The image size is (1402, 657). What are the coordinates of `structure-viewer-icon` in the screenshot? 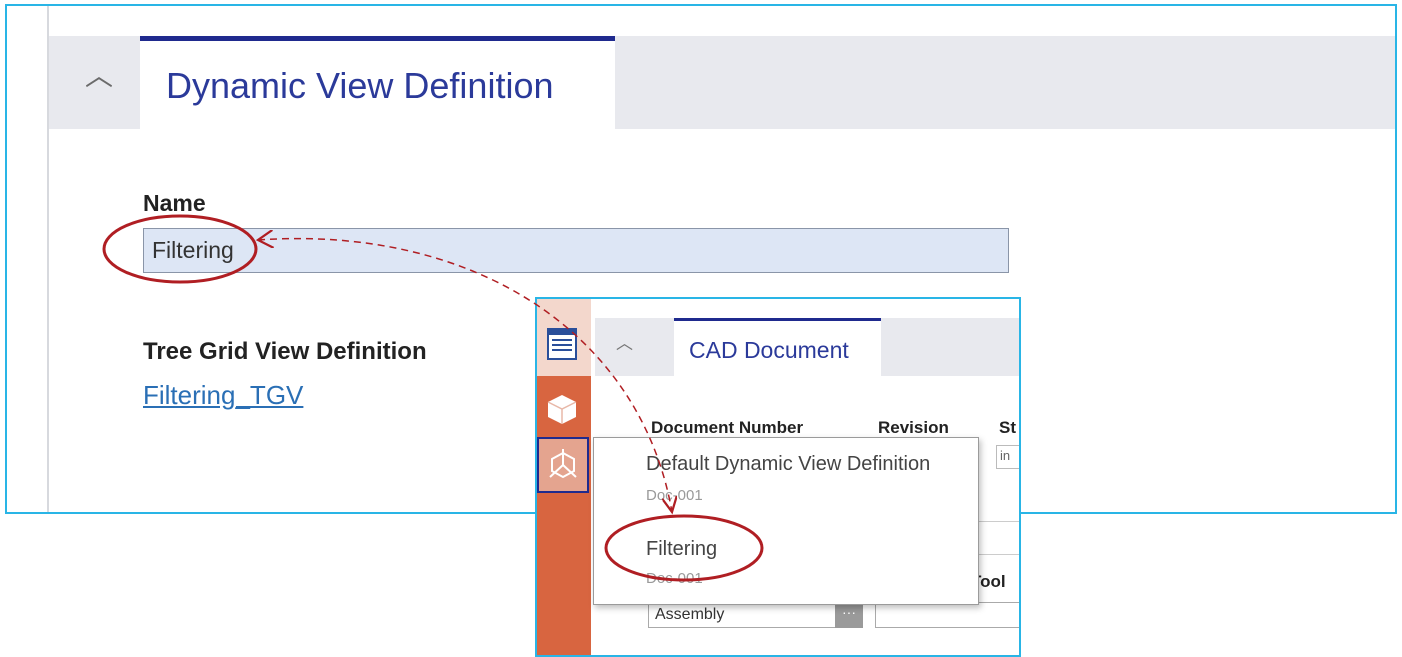 It's located at (563, 464).